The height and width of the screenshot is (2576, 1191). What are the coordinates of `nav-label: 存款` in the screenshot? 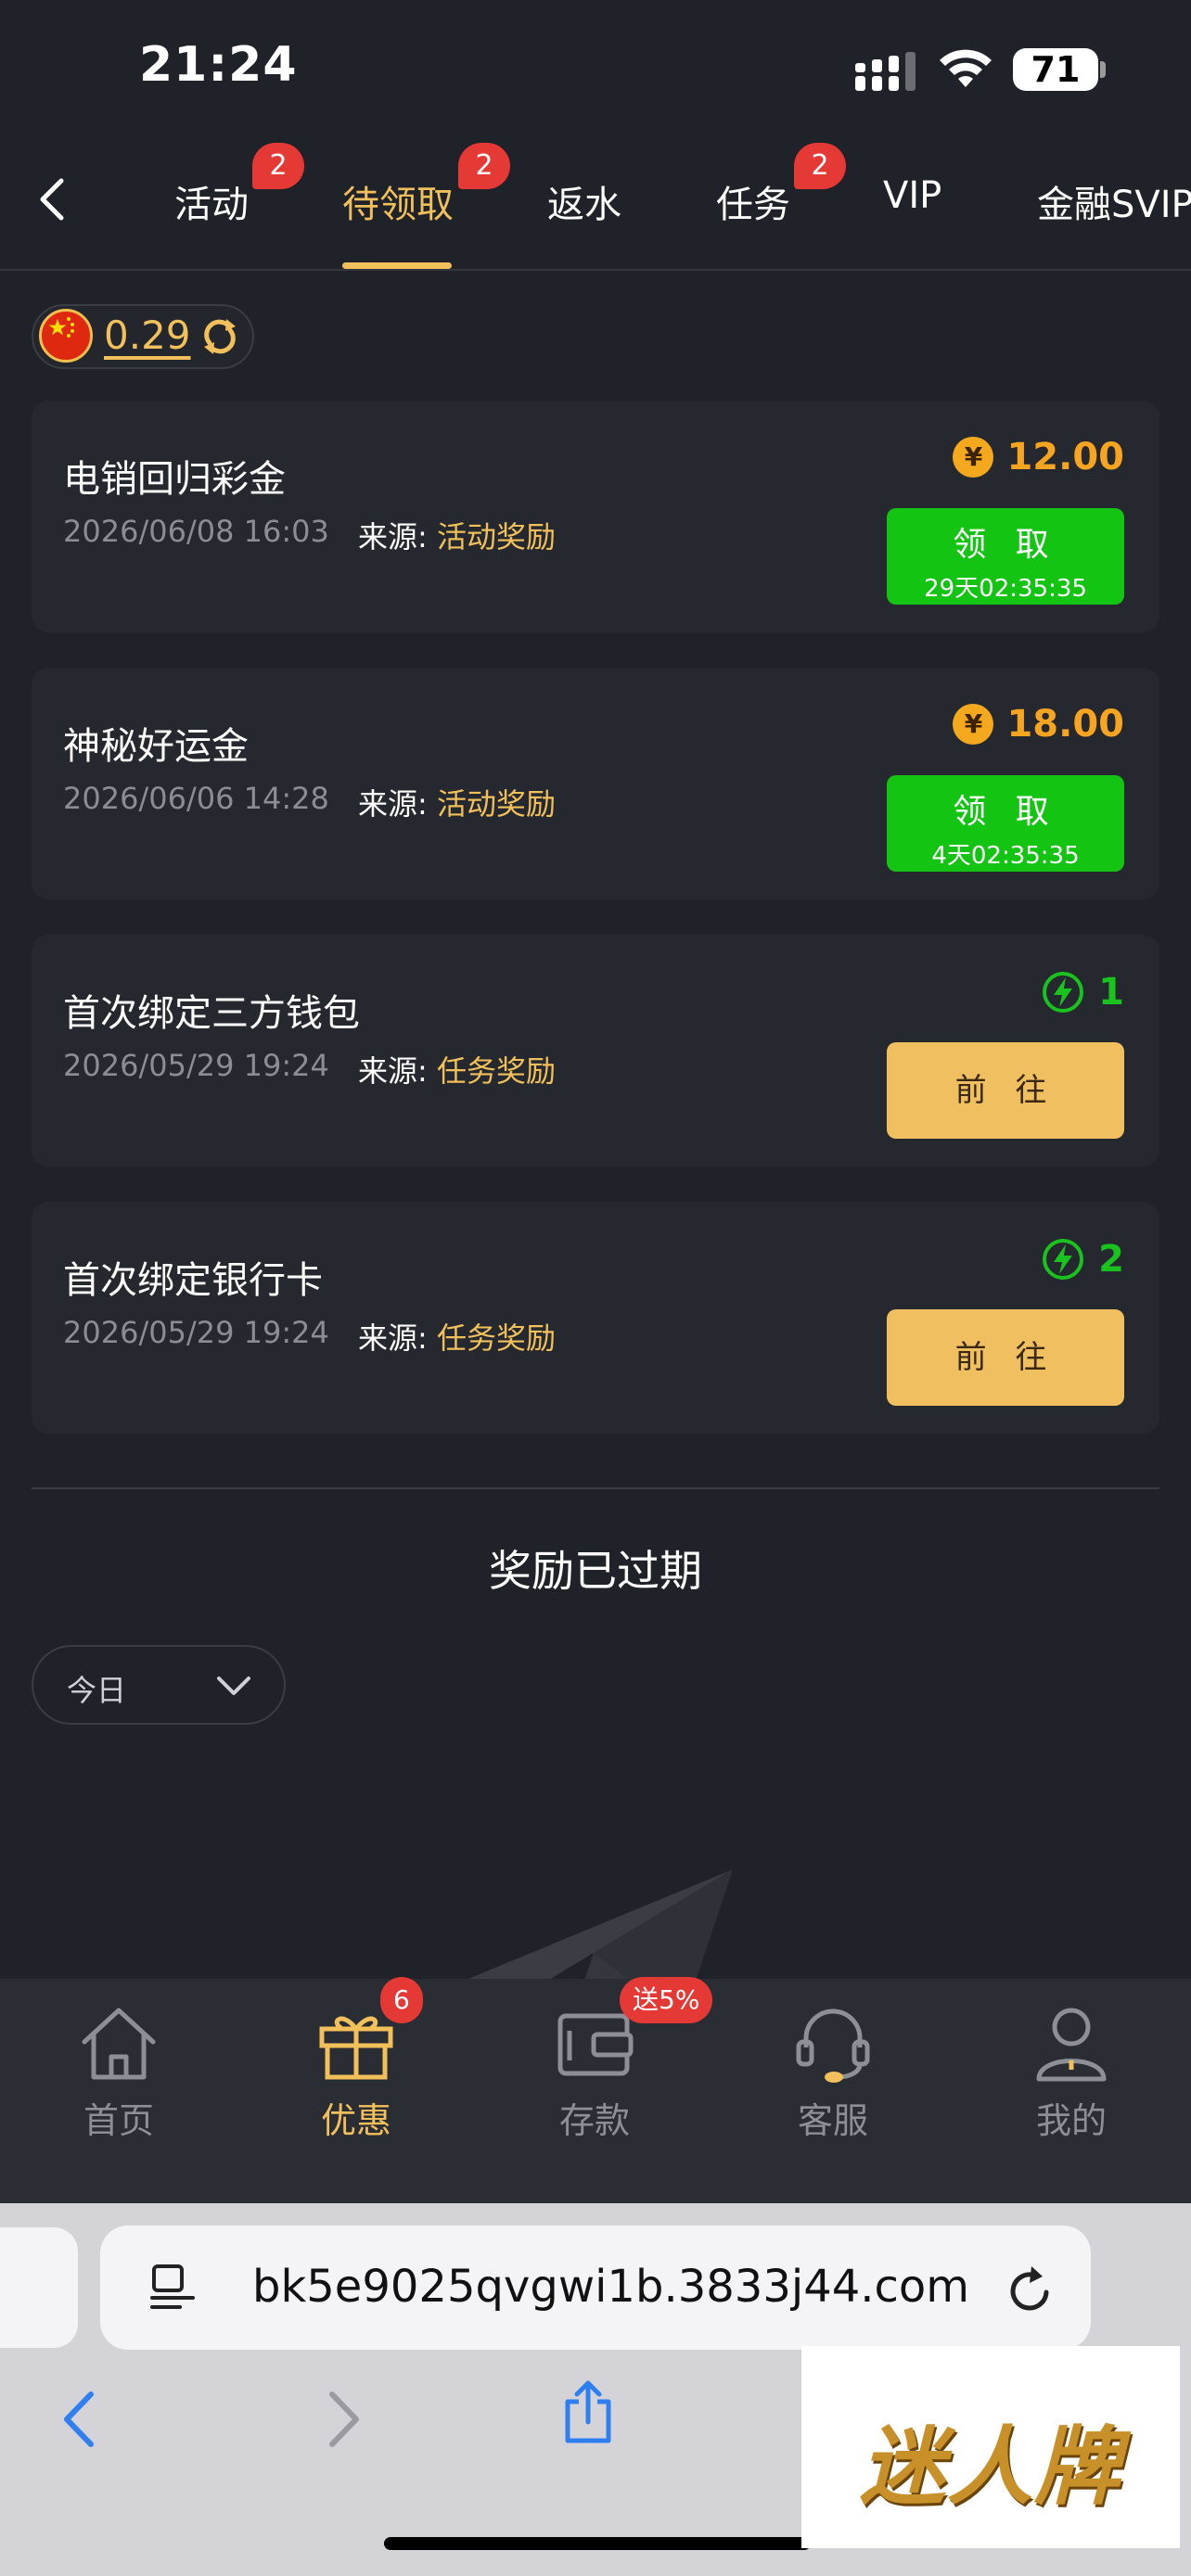 It's located at (594, 2120).